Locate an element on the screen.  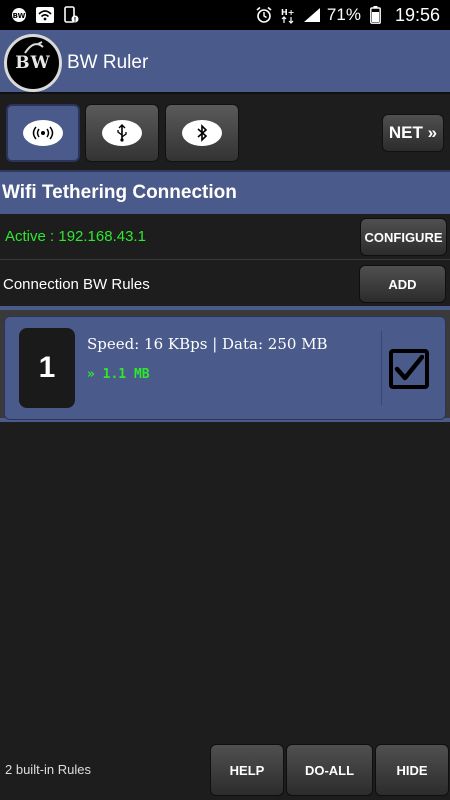
status-right: H+ 71% 19:56 is located at coordinates (347, 15).